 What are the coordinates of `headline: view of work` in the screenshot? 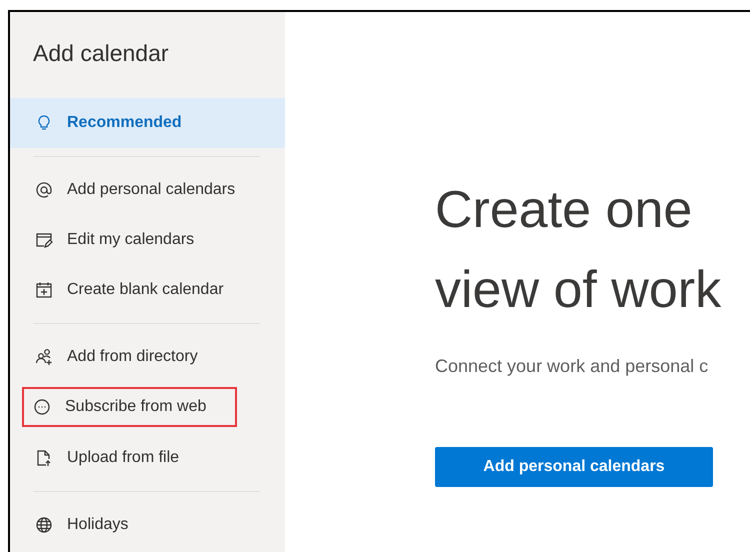 It's located at (578, 290).